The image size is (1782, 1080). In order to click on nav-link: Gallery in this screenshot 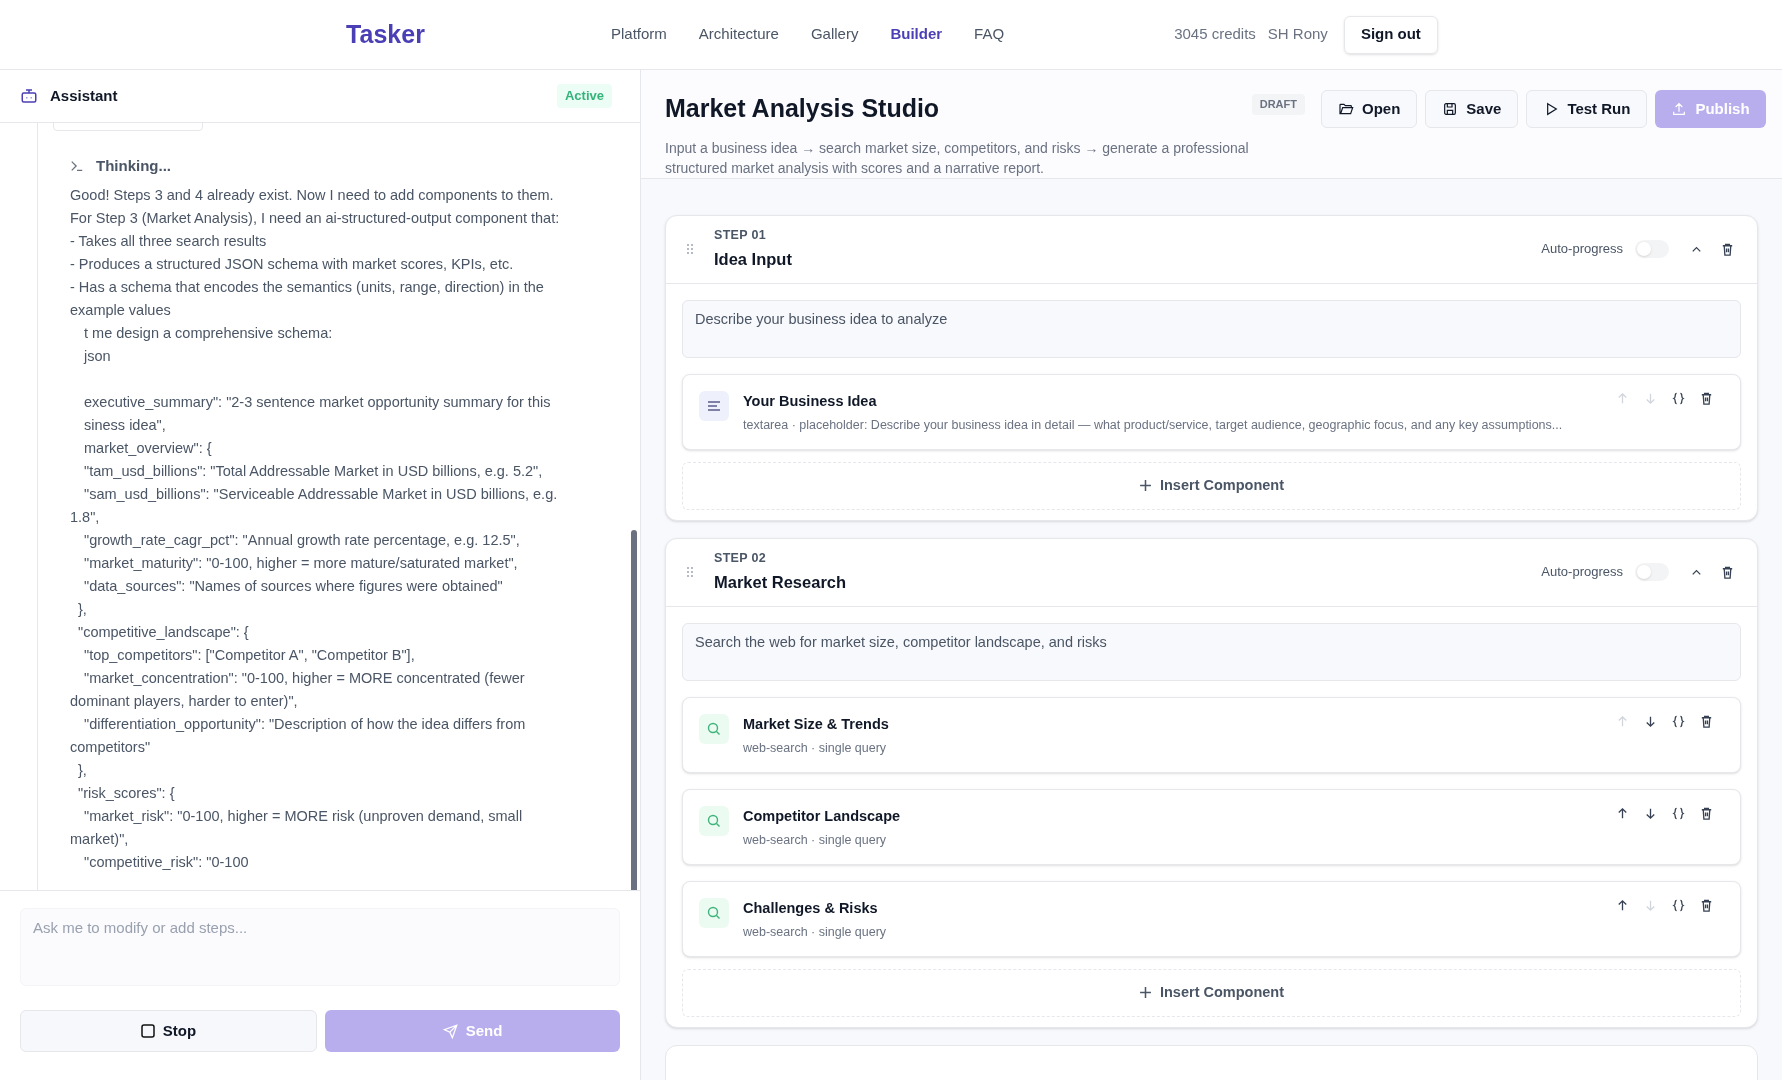, I will do `click(834, 34)`.